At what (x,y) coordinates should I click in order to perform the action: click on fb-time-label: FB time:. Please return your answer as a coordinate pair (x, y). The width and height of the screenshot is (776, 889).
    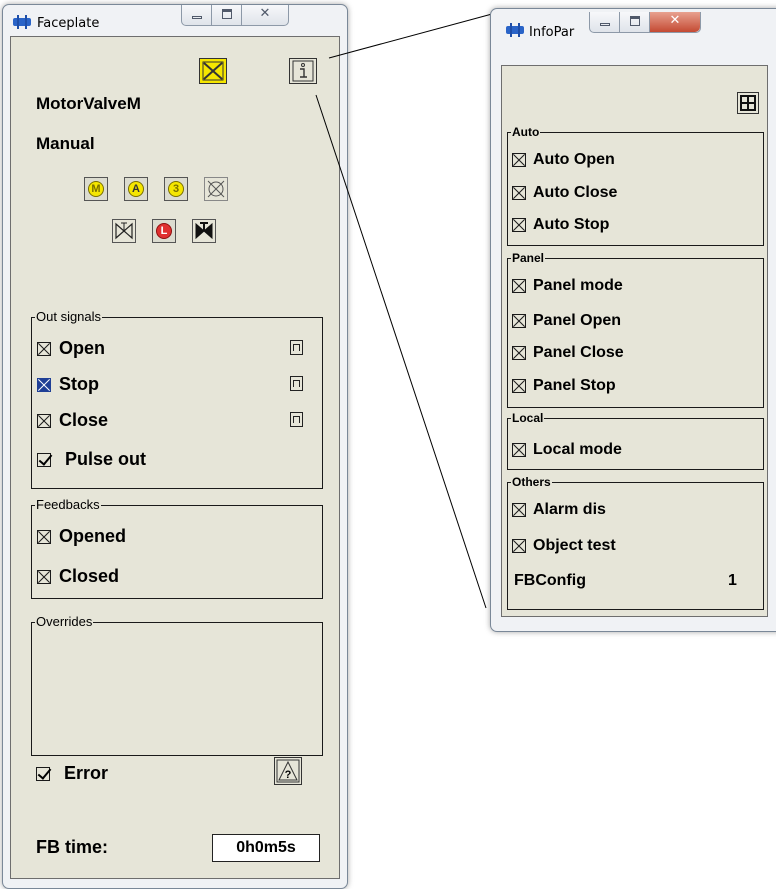
    Looking at the image, I should click on (72, 847).